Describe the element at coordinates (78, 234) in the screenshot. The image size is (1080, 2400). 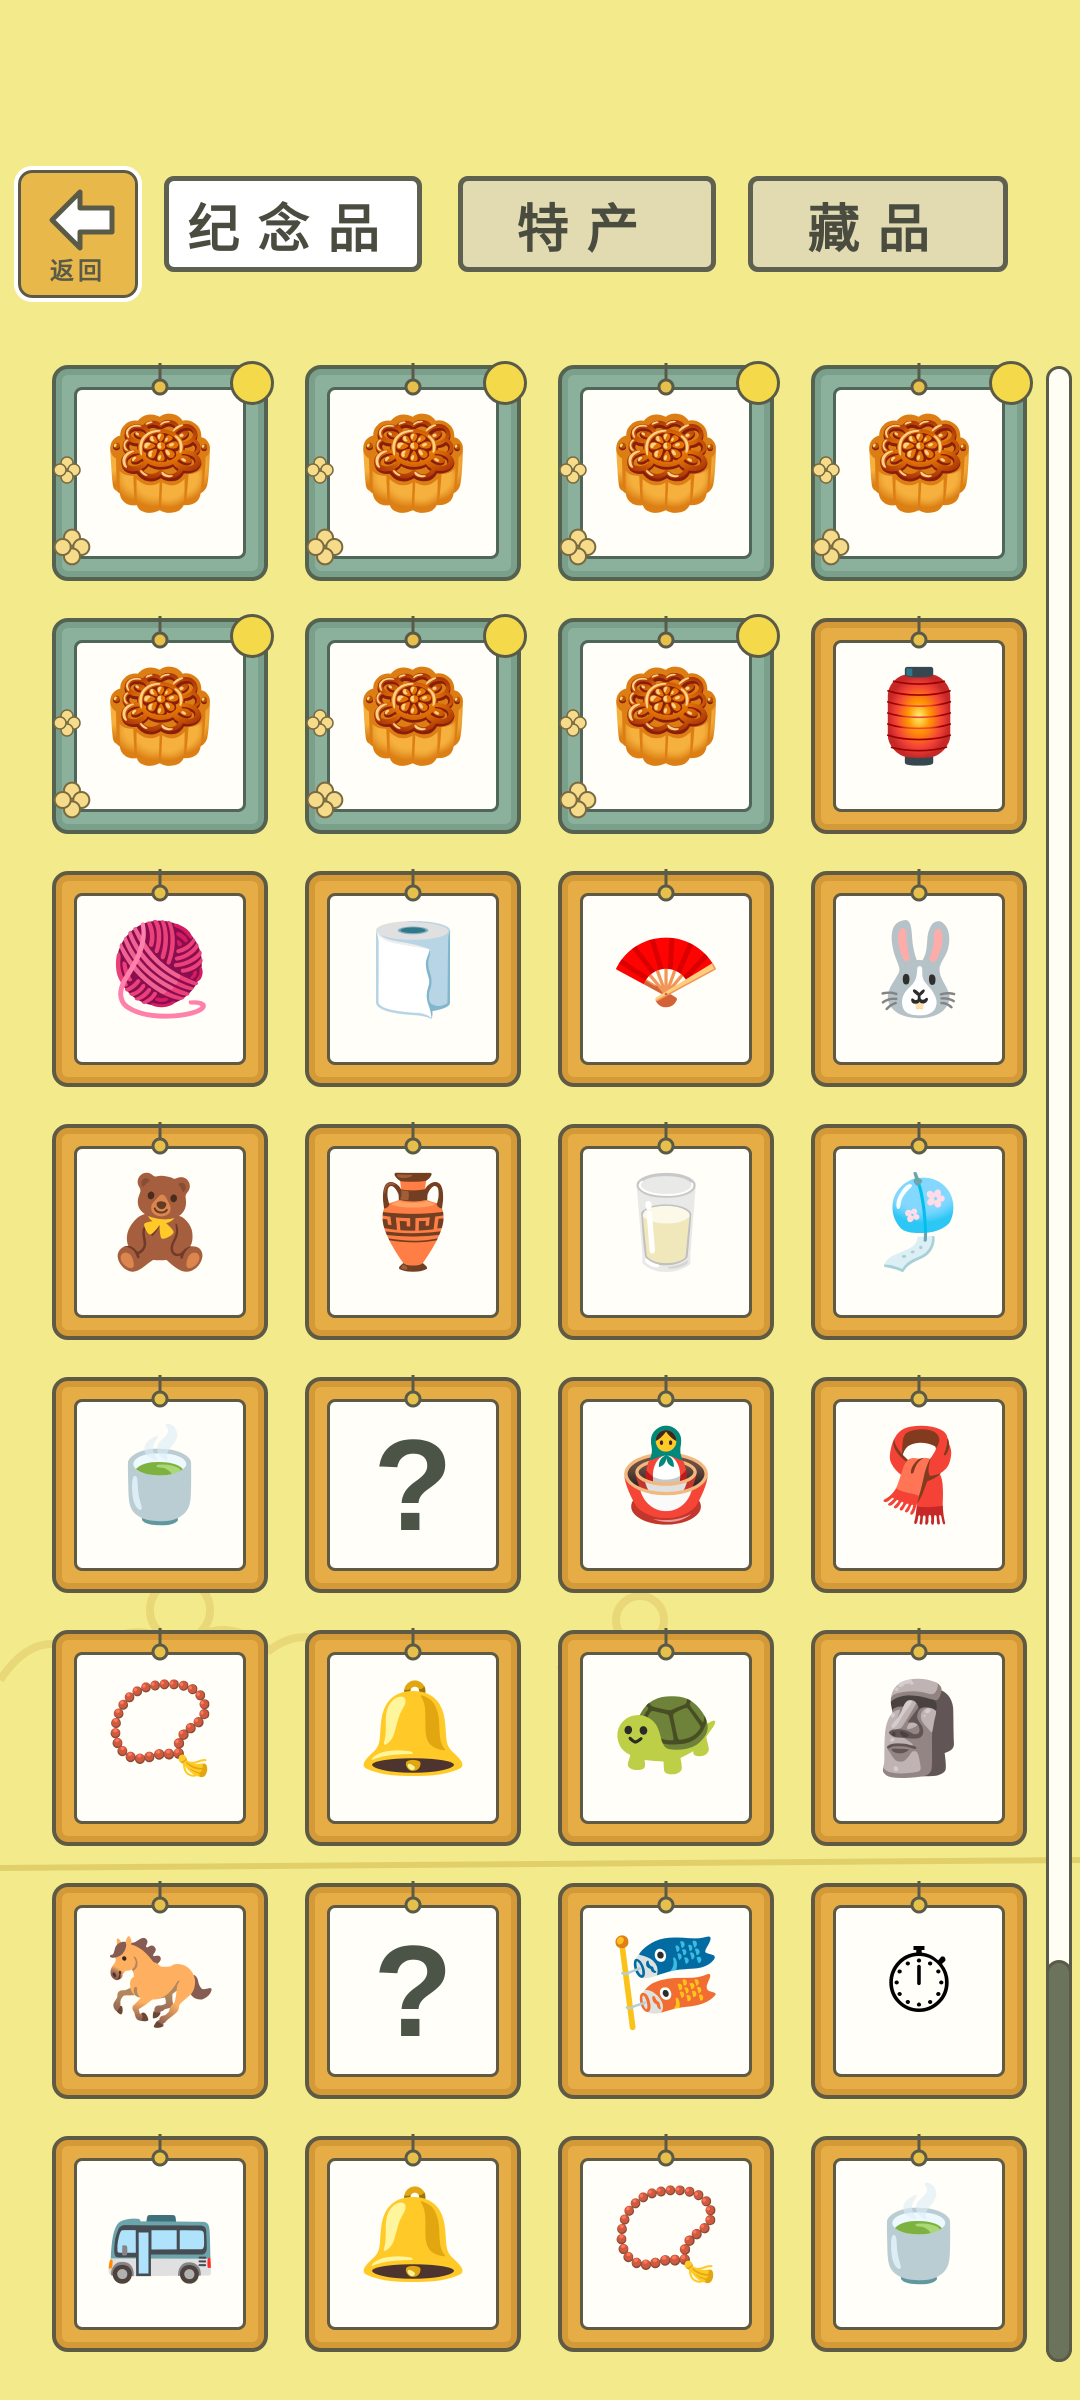
I see `back-button: 返回` at that location.